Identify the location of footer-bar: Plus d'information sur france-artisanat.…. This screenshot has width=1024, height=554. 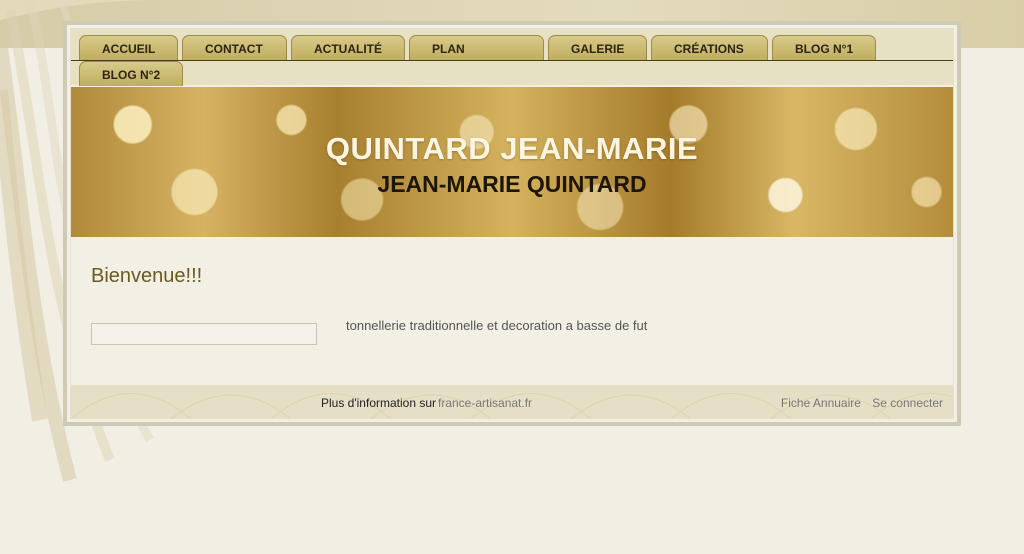
(512, 402).